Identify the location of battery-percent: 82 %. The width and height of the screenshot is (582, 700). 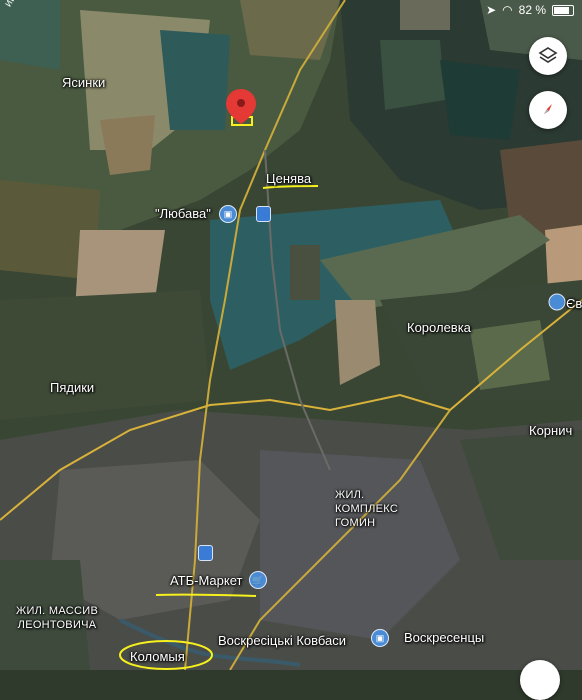
(532, 10).